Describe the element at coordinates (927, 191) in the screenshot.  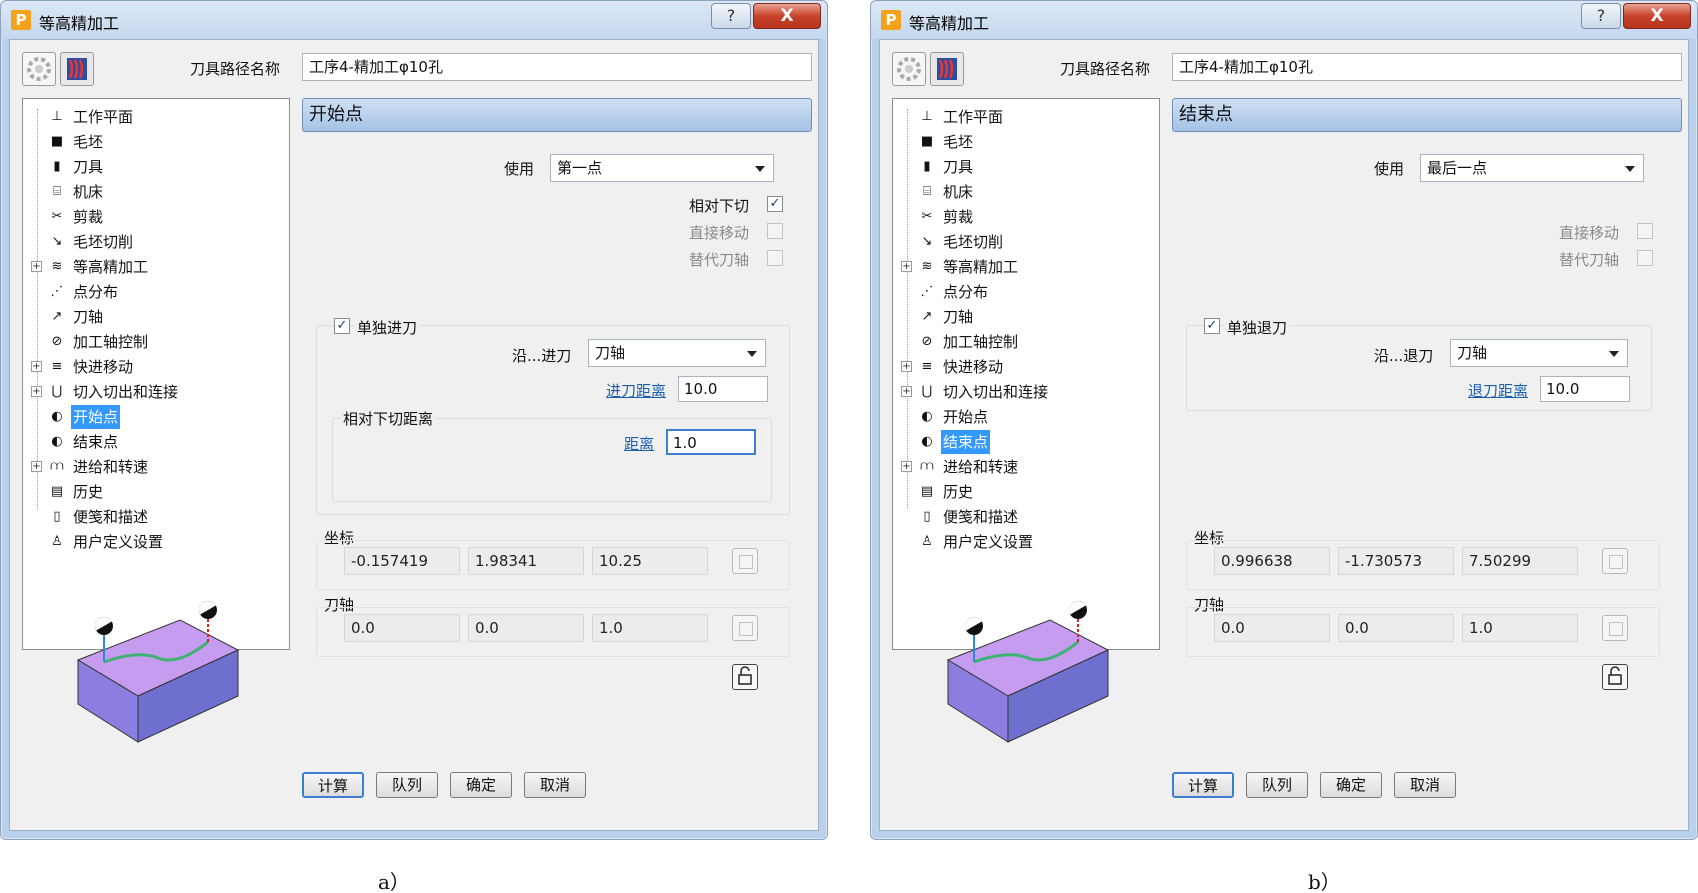
I see `machine-icon: ⌸` at that location.